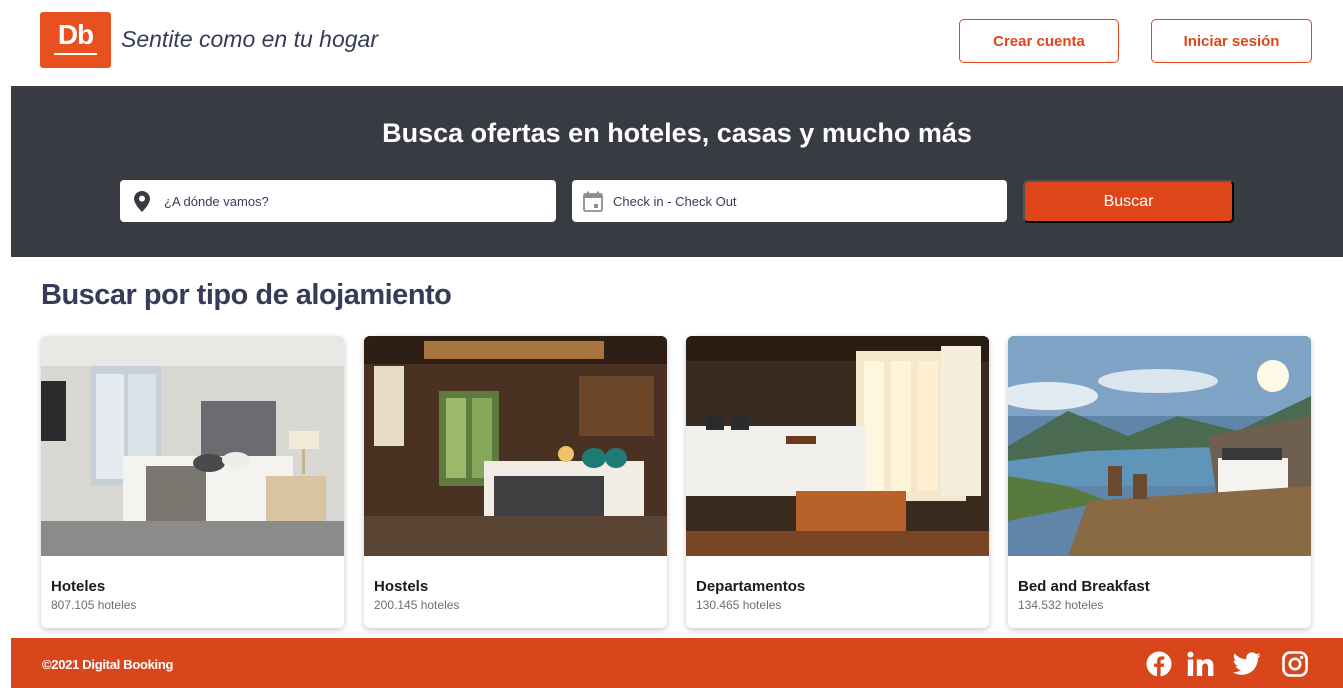 The height and width of the screenshot is (688, 1343). Describe the element at coordinates (837, 446) in the screenshot. I see `apartment-room-photo` at that location.